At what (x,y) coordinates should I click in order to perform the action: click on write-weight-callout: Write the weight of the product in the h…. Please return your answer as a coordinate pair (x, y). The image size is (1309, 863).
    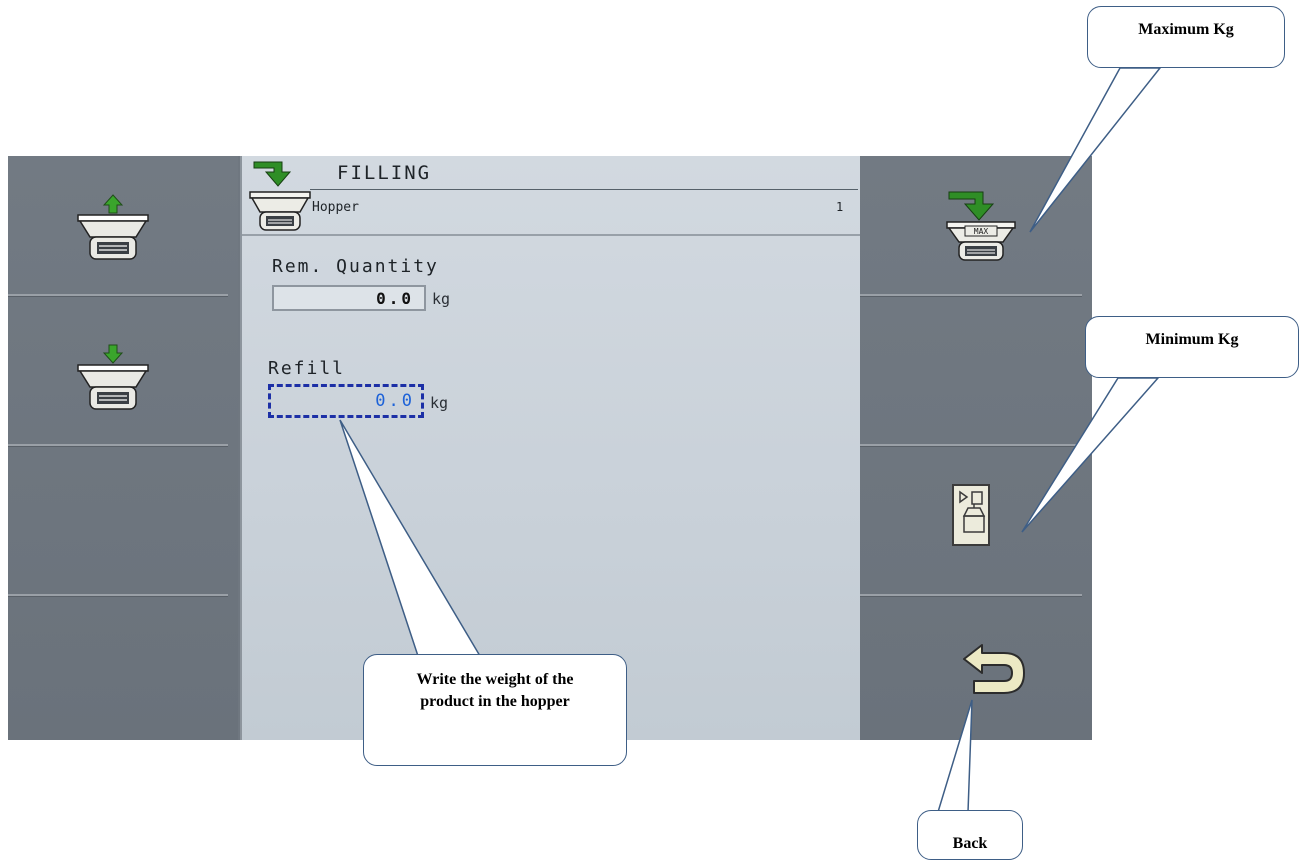
    Looking at the image, I should click on (495, 710).